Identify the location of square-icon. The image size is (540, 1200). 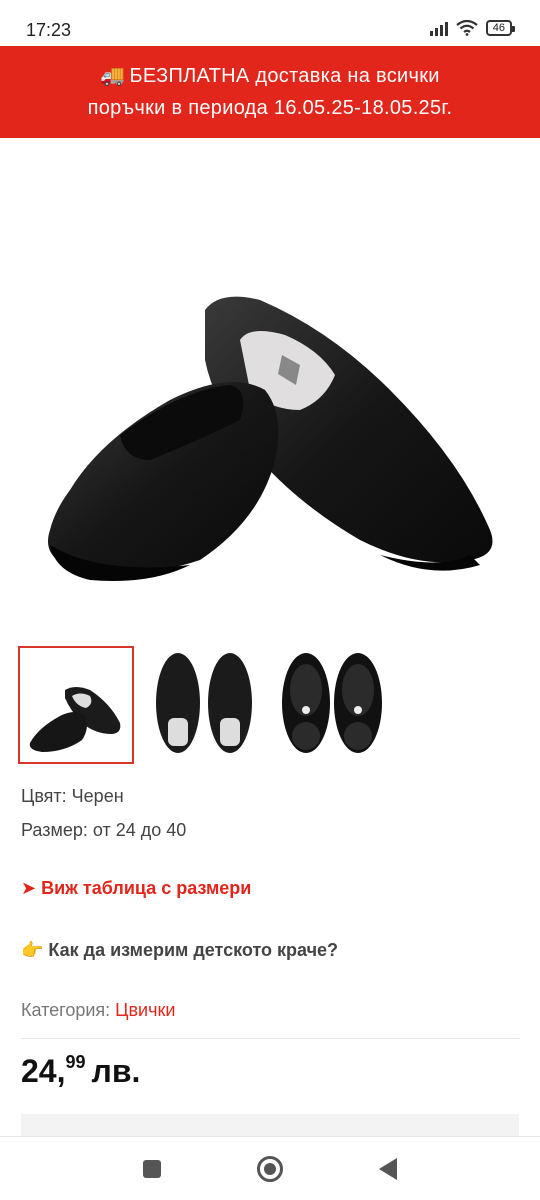
(152, 1169).